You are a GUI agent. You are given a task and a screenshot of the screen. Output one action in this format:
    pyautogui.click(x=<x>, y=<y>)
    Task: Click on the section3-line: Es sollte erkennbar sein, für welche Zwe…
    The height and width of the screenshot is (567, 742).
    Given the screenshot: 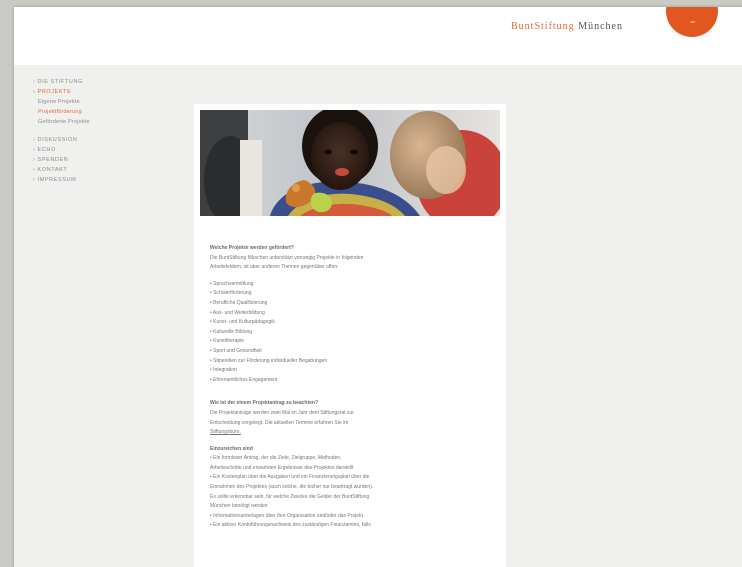 What is the action you would take?
    pyautogui.click(x=290, y=496)
    